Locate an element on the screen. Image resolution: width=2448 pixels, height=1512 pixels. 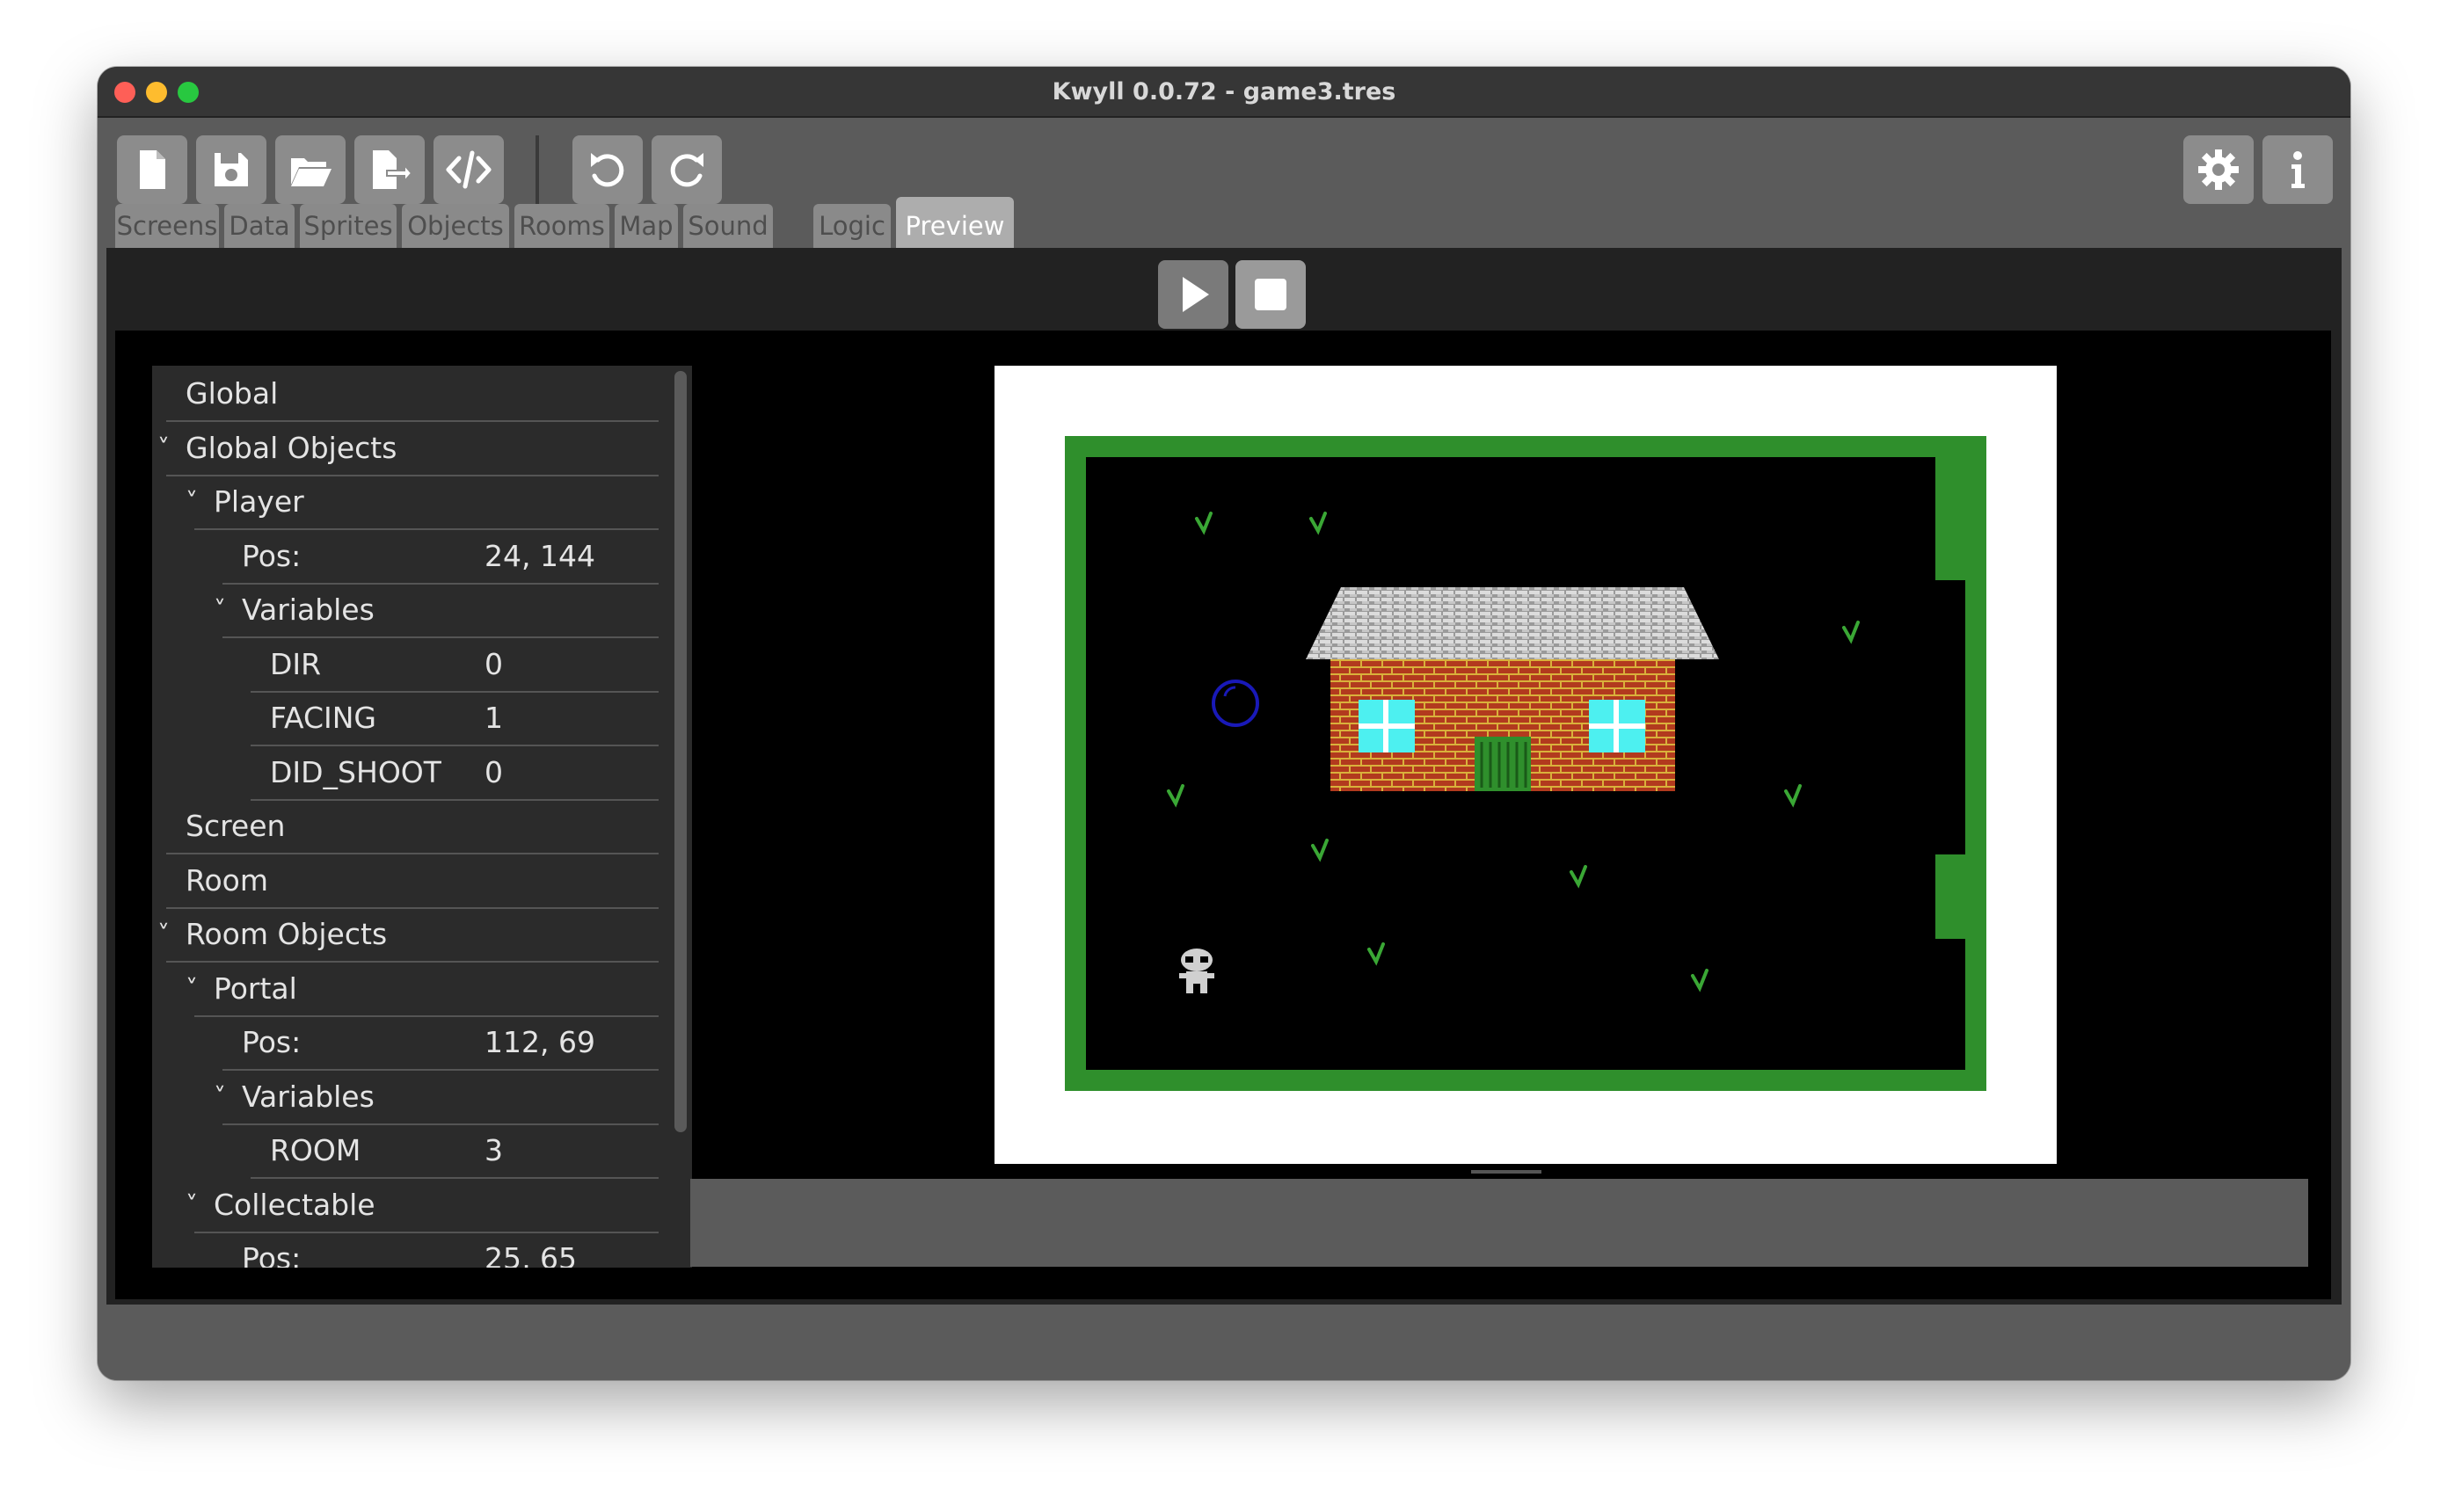
inspector-row-value: 24, 144 is located at coordinates (539, 556).